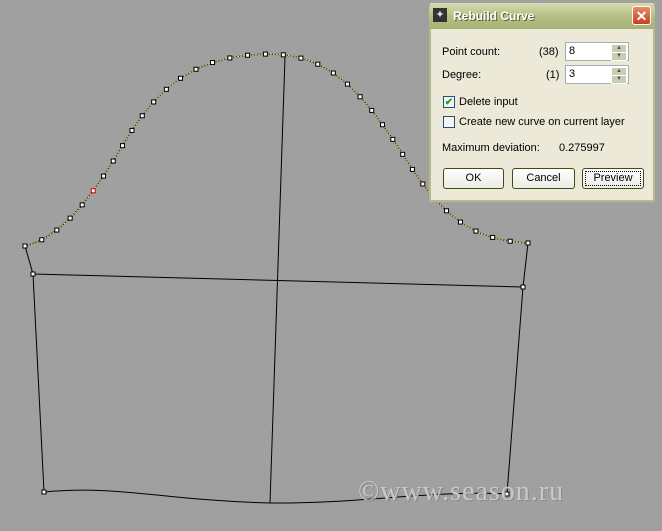 Image resolution: width=662 pixels, height=531 pixels. What do you see at coordinates (641, 15) in the screenshot?
I see `close-button: ✕` at bounding box center [641, 15].